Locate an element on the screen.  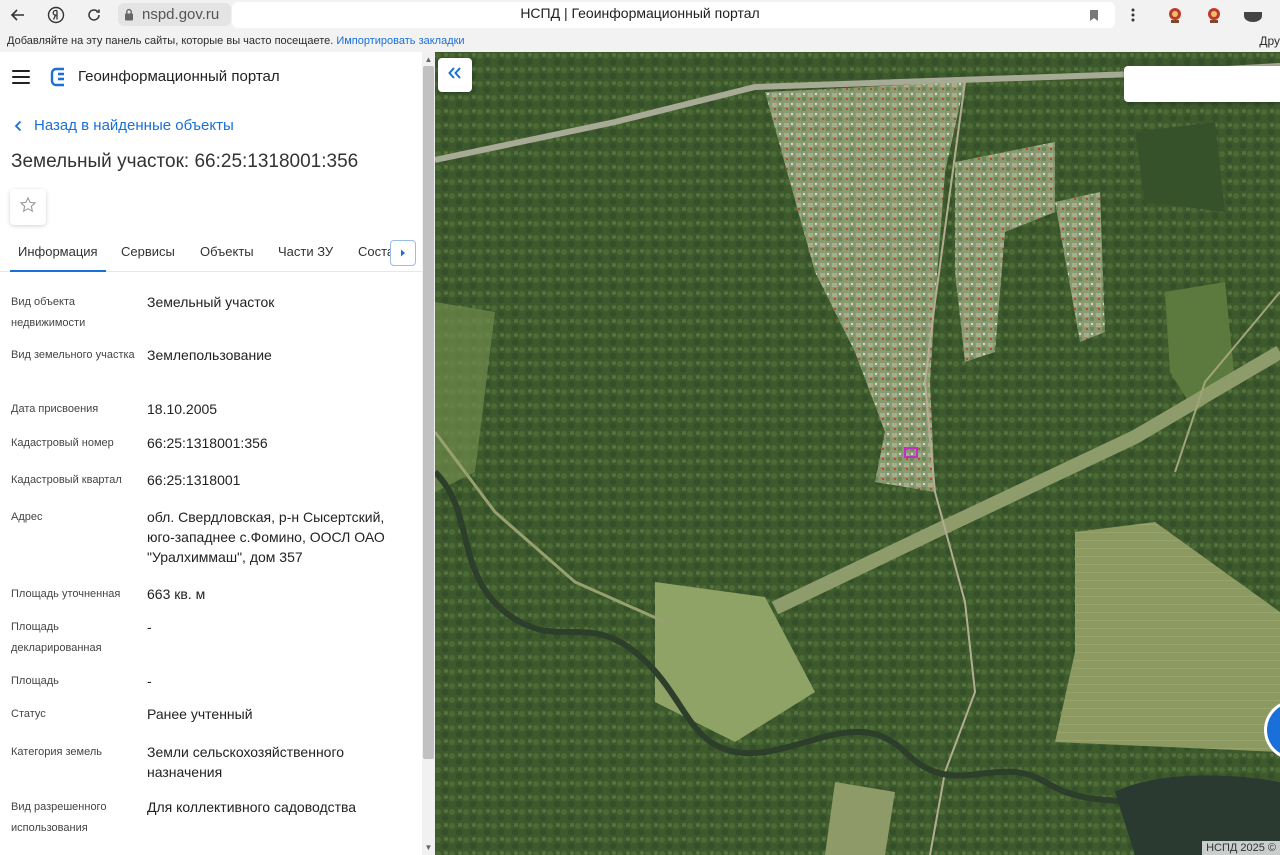
bookmark-icon is located at coordinates (1094, 15).